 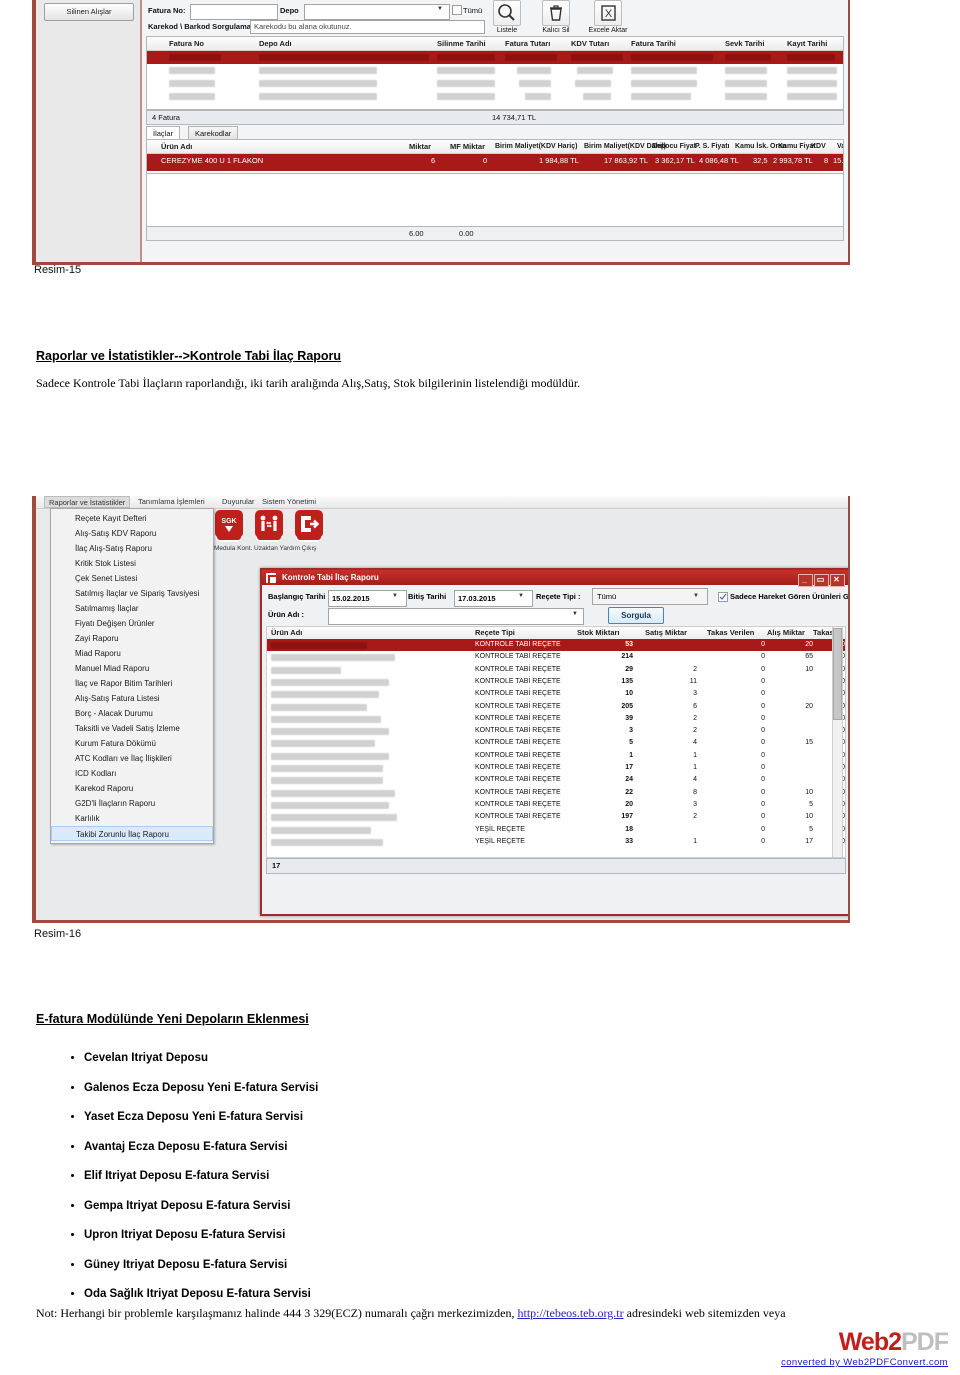 What do you see at coordinates (556, 830) in the screenshot?
I see `table-row: YEŞİL REÇETE 18 0 5 0` at bounding box center [556, 830].